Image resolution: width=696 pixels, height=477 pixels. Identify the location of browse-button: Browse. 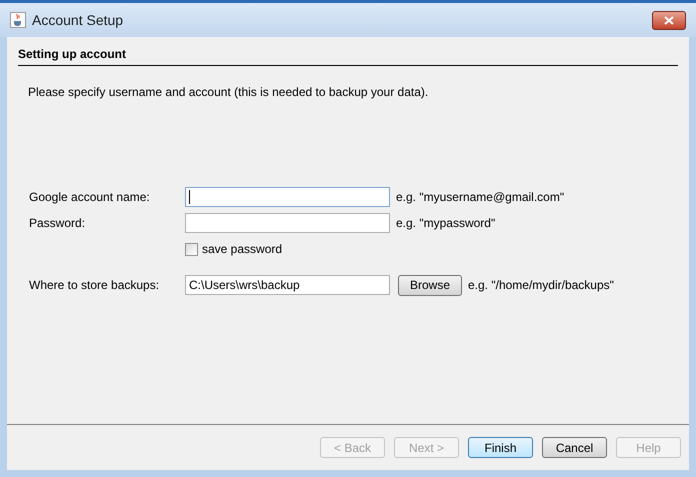
(430, 285).